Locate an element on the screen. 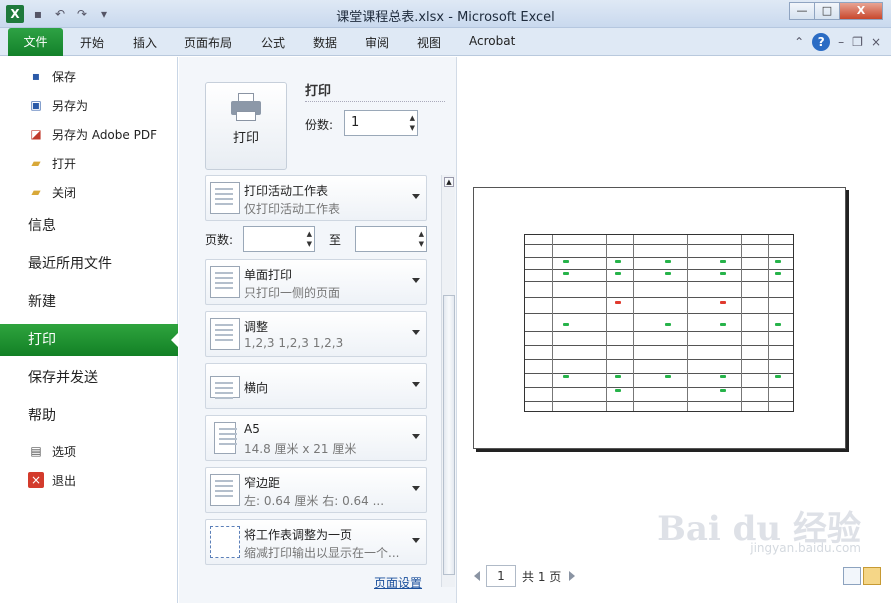 The image size is (891, 603). setting-title: 打印活动工作表 is located at coordinates (286, 191).